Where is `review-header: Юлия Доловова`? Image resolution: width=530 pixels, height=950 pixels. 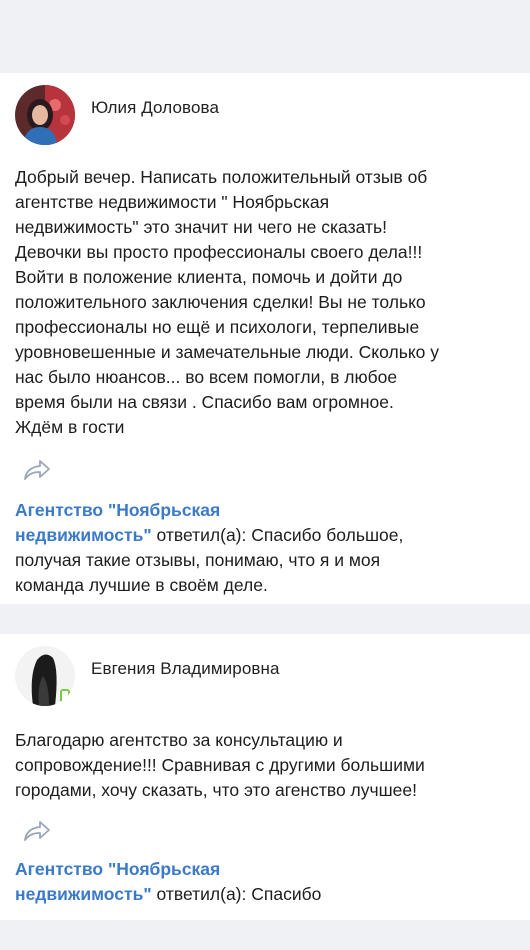
review-header: Юлия Доловова is located at coordinates (265, 115).